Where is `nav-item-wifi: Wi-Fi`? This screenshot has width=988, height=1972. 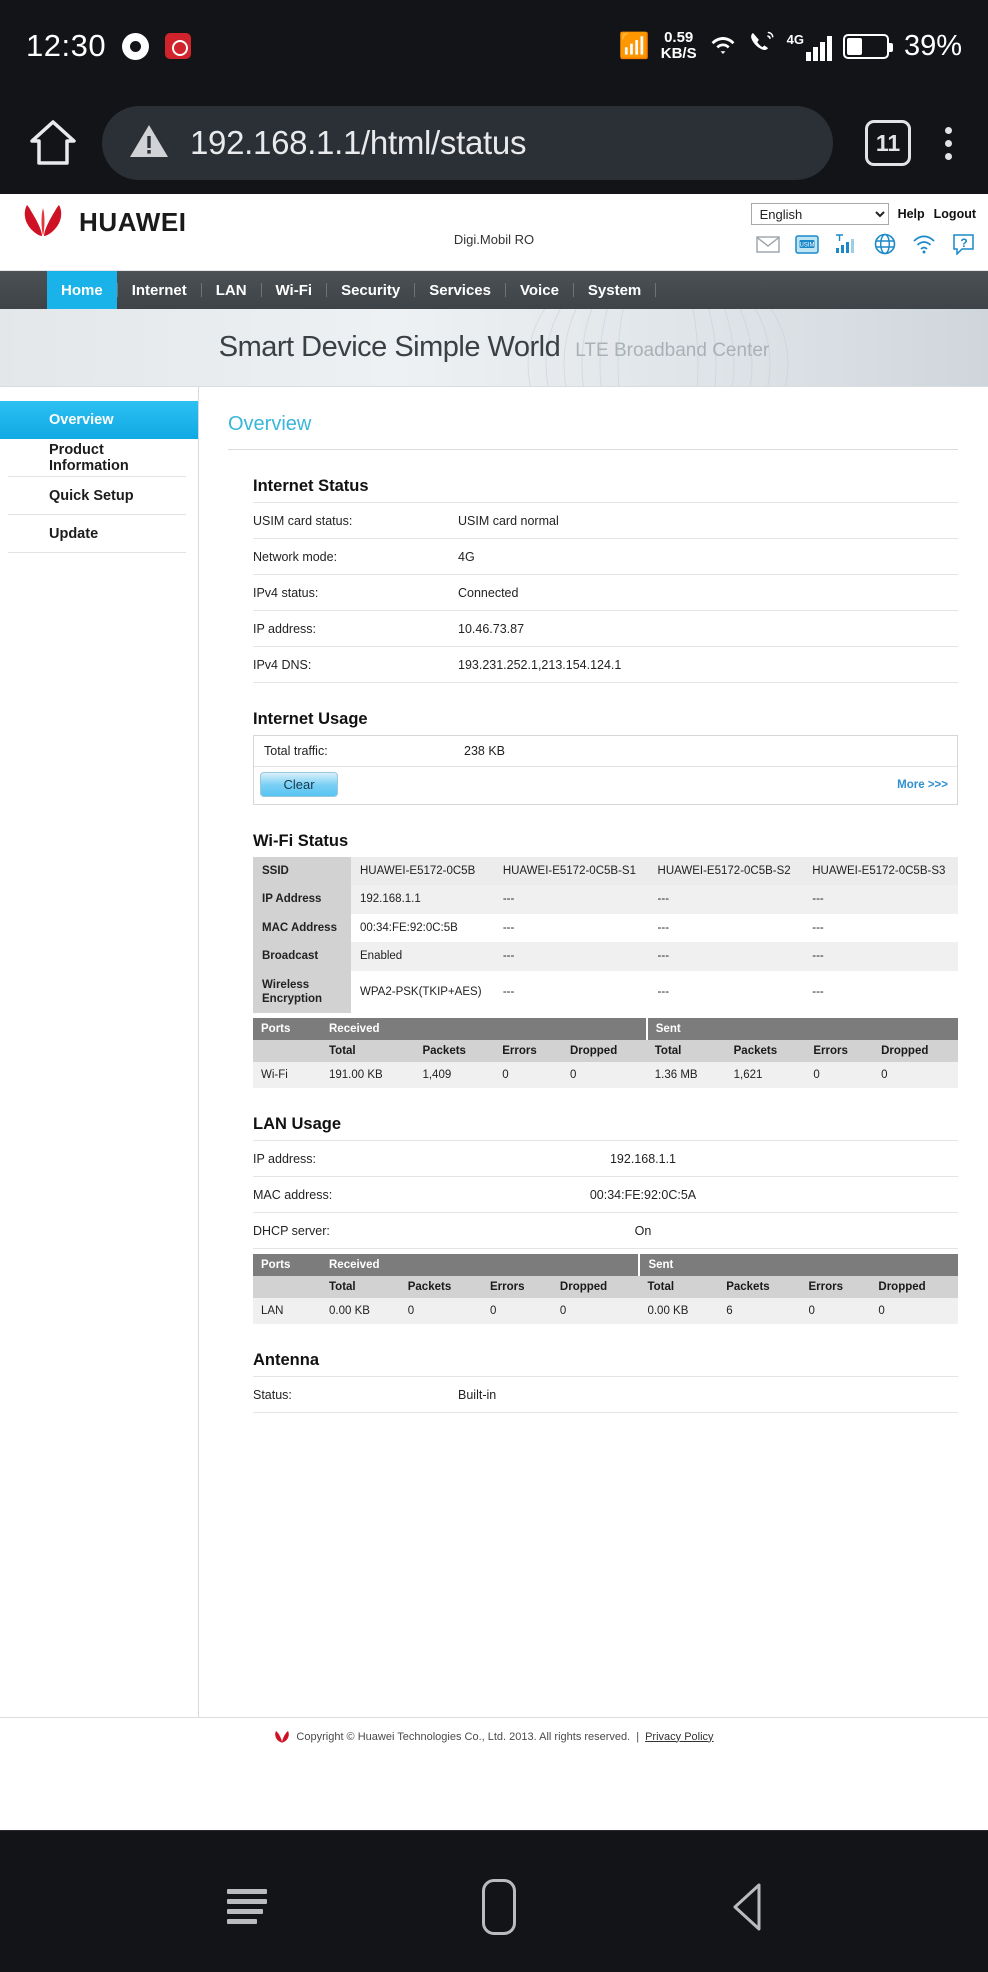
nav-item-wifi: Wi-Fi is located at coordinates (294, 290).